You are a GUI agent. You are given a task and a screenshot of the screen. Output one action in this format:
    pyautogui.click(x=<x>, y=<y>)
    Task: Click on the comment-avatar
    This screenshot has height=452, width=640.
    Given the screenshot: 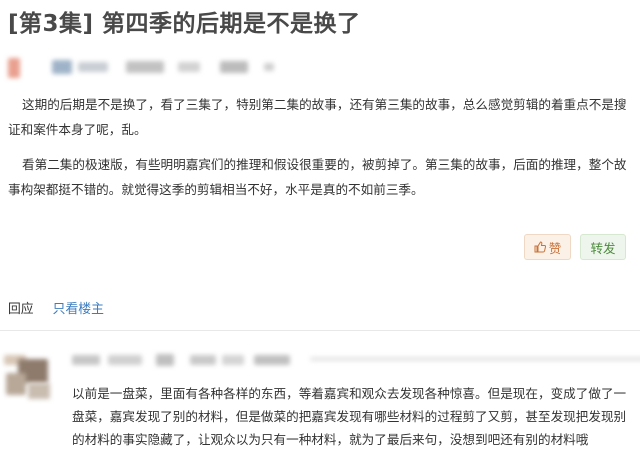 What is the action you would take?
    pyautogui.click(x=28, y=379)
    